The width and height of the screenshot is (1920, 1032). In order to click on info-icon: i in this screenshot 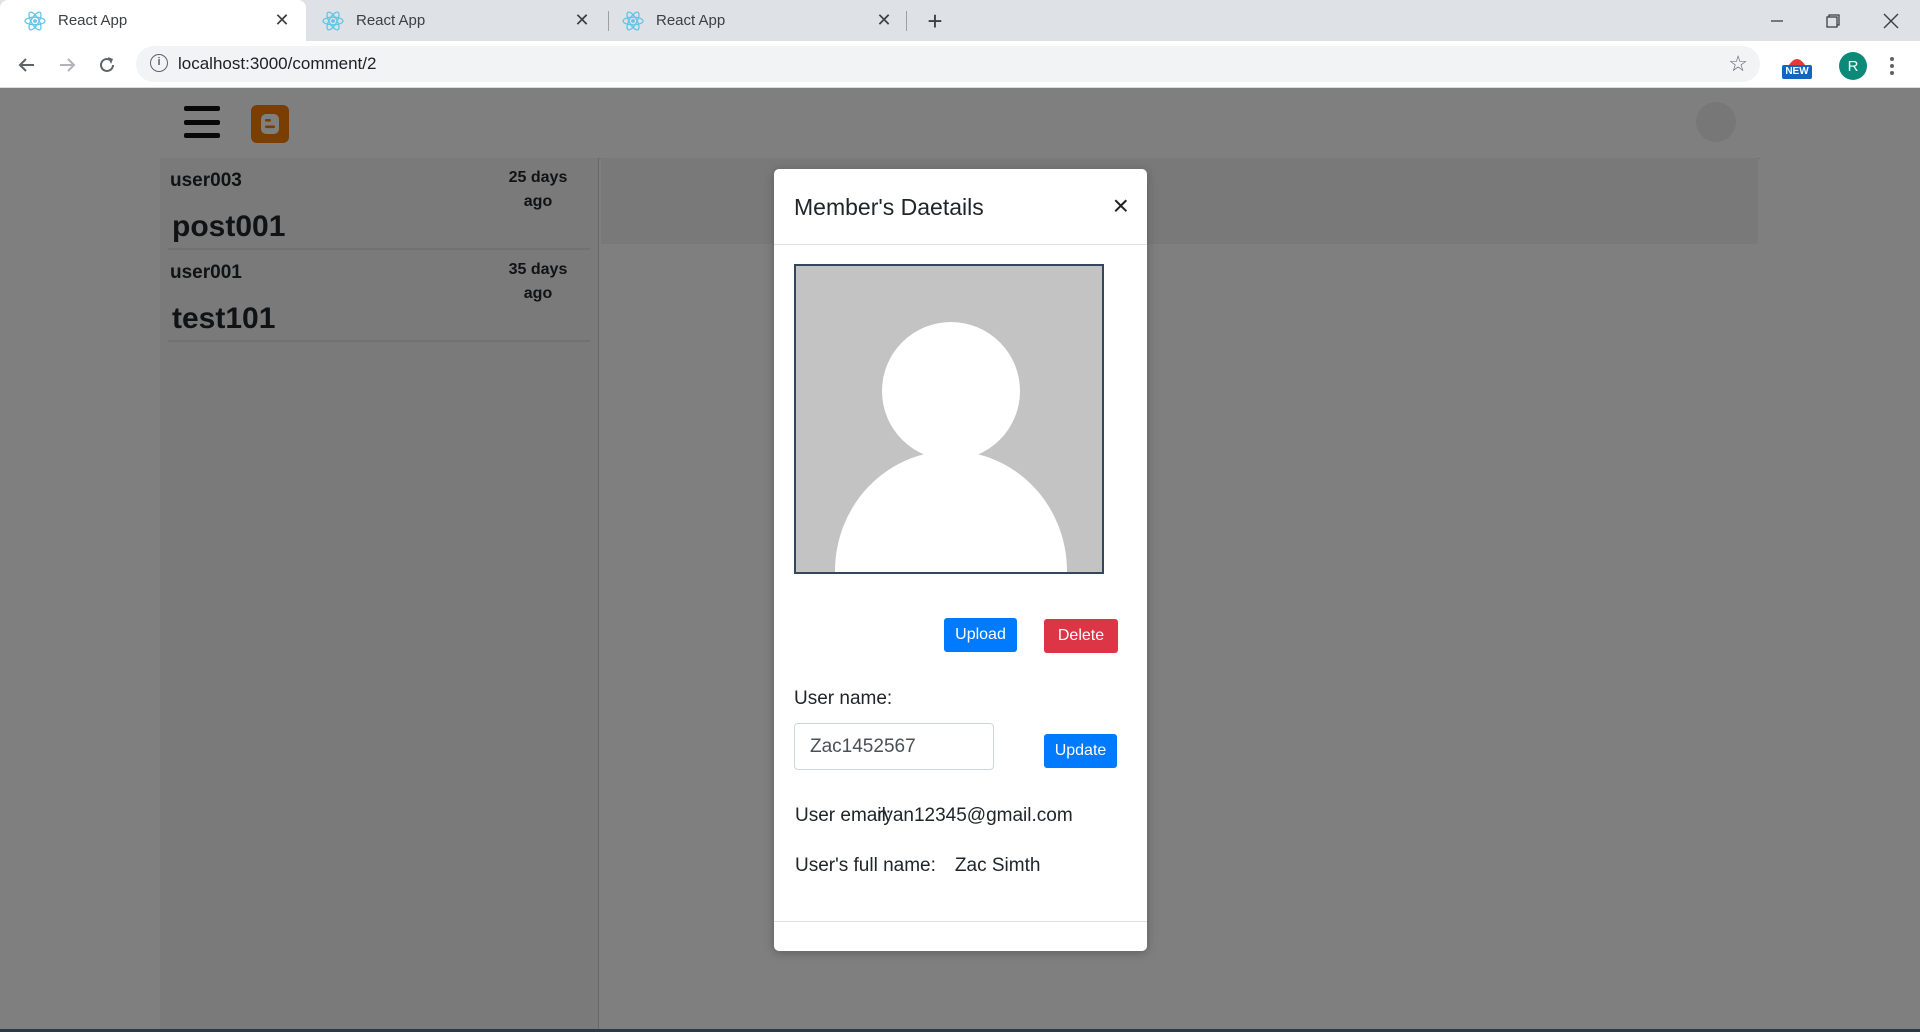, I will do `click(159, 63)`.